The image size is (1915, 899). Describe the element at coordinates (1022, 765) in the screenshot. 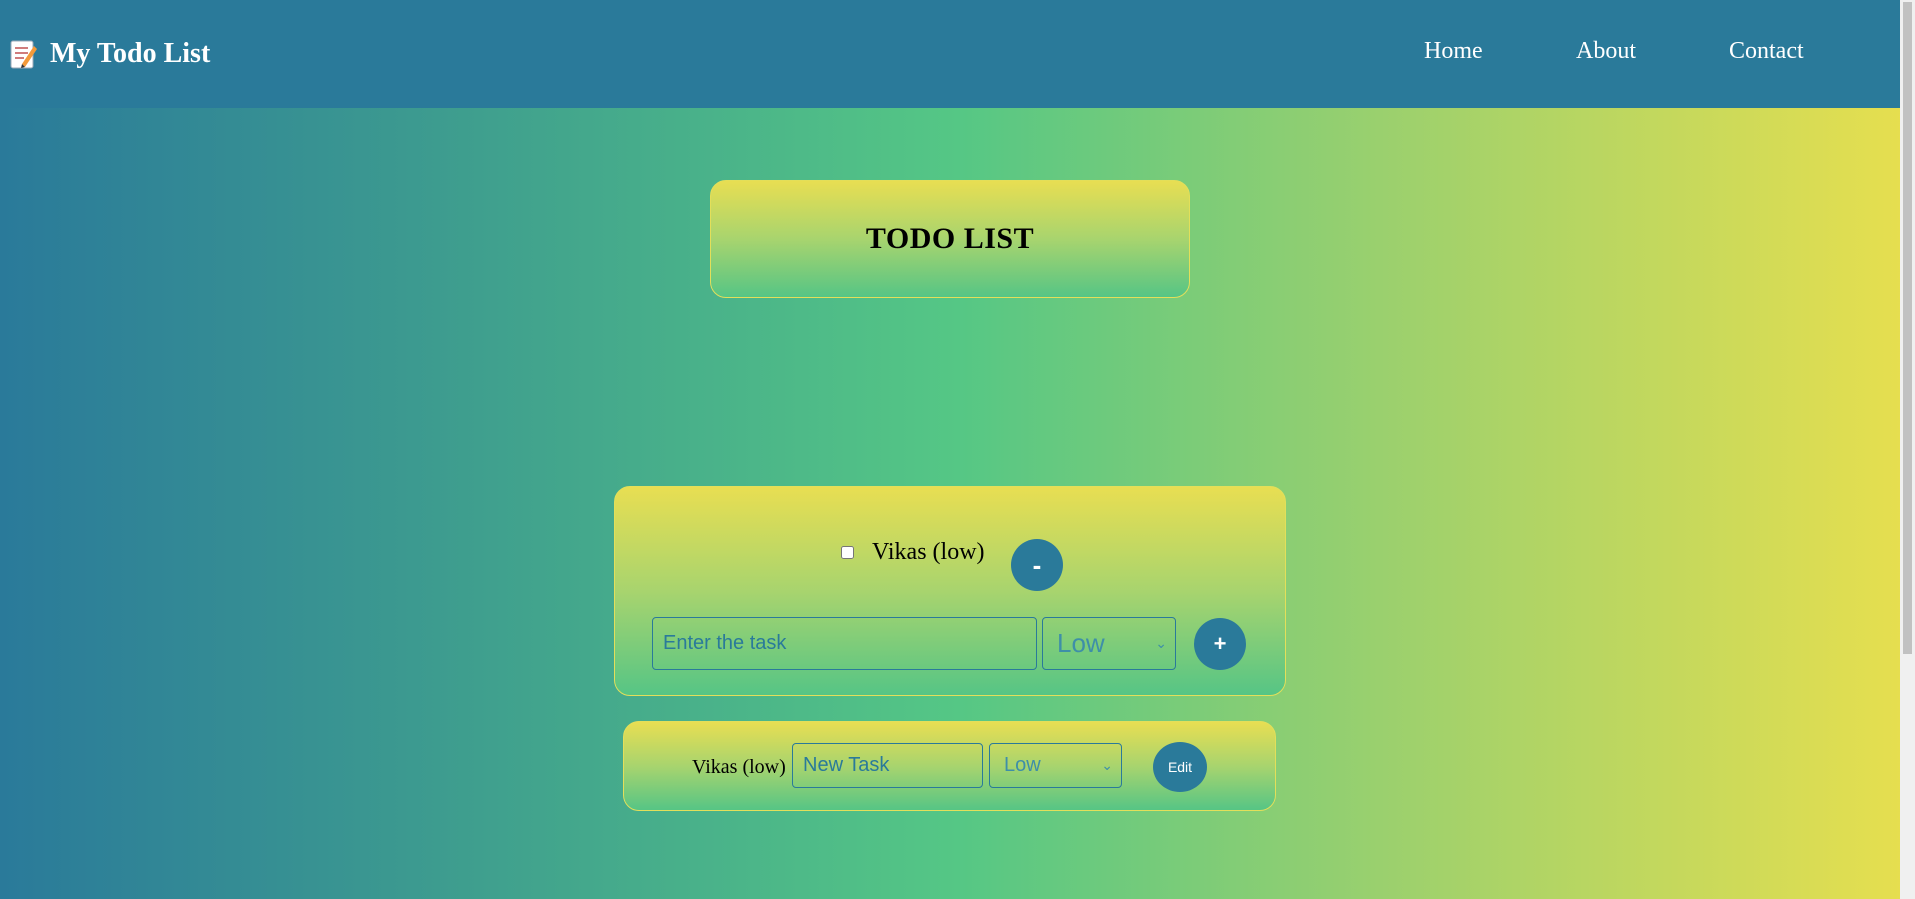

I see `edit-priority-selected-value: Low` at that location.